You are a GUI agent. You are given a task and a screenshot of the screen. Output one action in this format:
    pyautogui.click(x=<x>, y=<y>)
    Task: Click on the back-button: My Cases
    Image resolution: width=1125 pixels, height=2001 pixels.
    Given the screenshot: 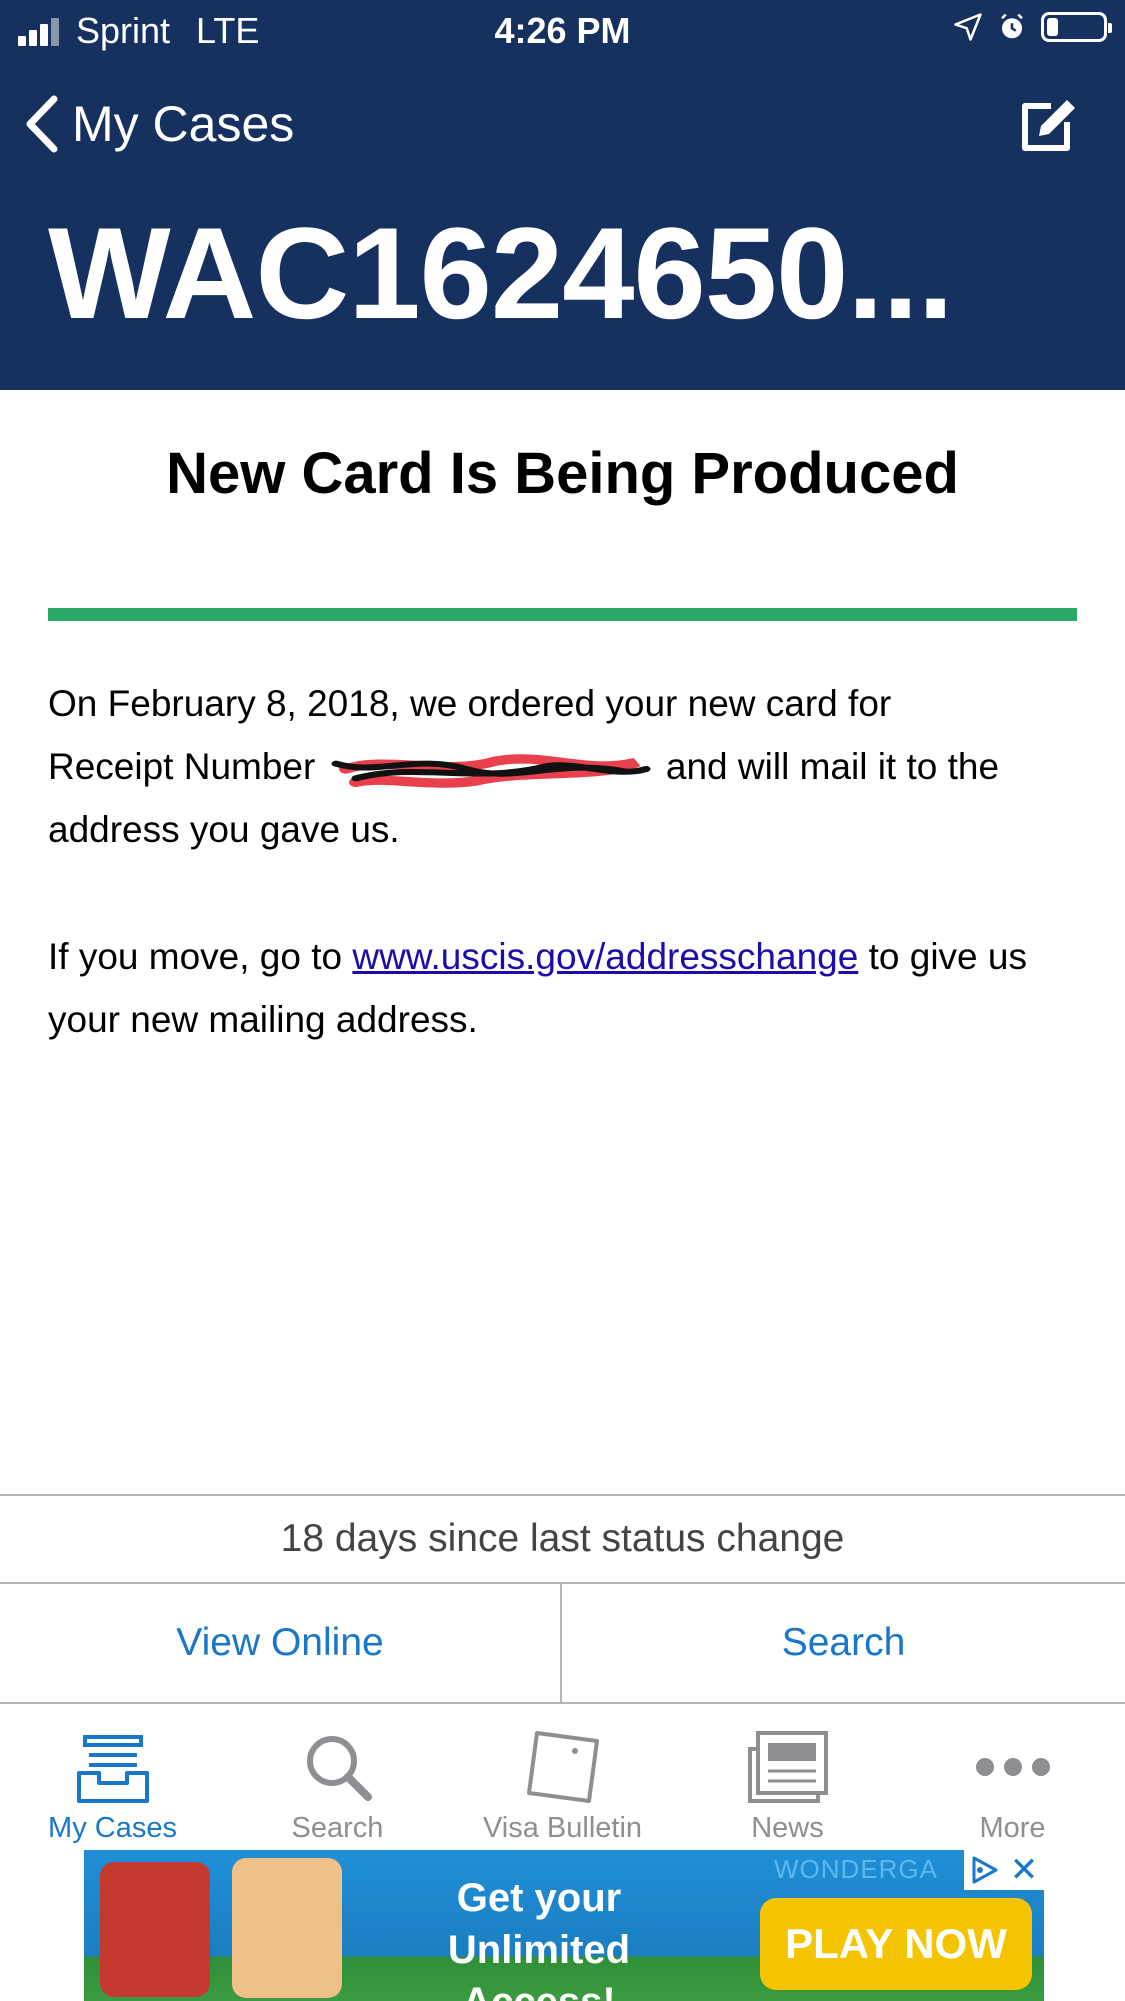 What is the action you would take?
    pyautogui.click(x=159, y=124)
    